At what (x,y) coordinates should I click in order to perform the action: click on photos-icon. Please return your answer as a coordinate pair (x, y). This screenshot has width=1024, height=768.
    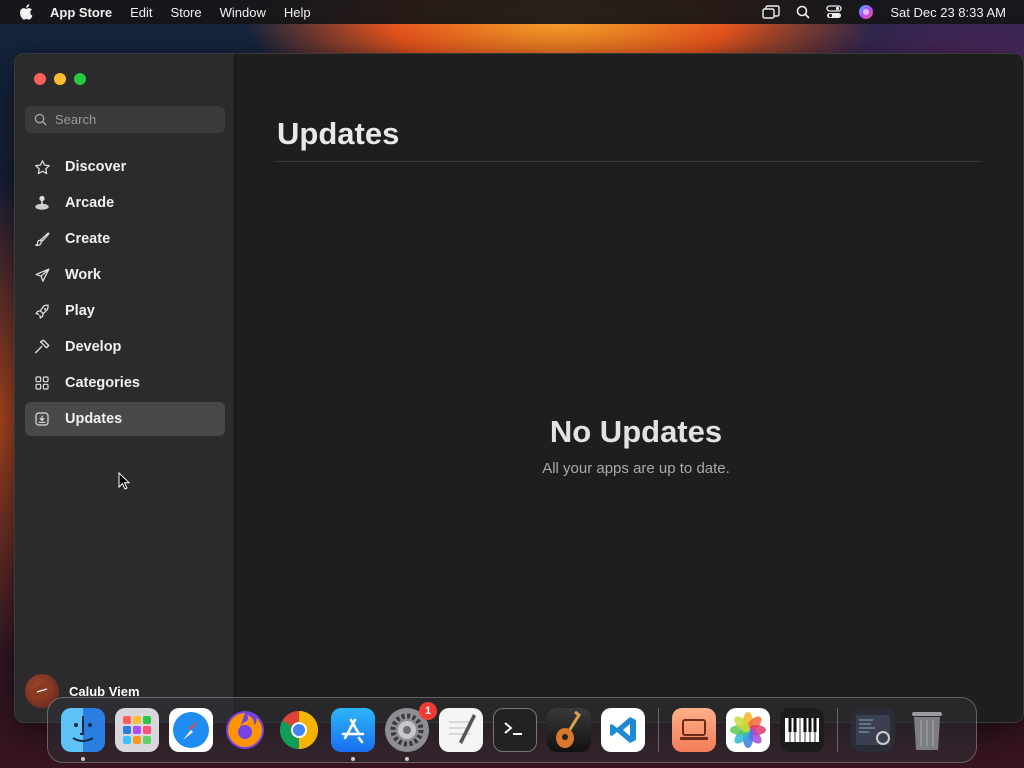
    Looking at the image, I should click on (748, 730).